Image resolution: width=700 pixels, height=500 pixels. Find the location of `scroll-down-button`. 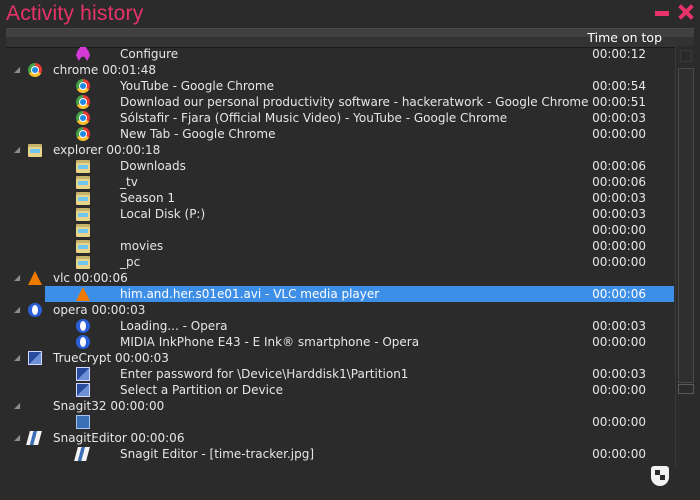

scroll-down-button is located at coordinates (686, 389).